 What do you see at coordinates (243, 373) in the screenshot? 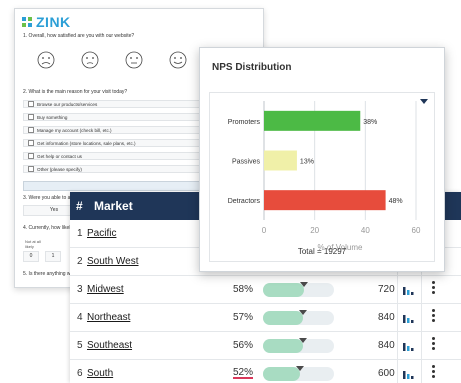
I see `percent-value: 52%` at bounding box center [243, 373].